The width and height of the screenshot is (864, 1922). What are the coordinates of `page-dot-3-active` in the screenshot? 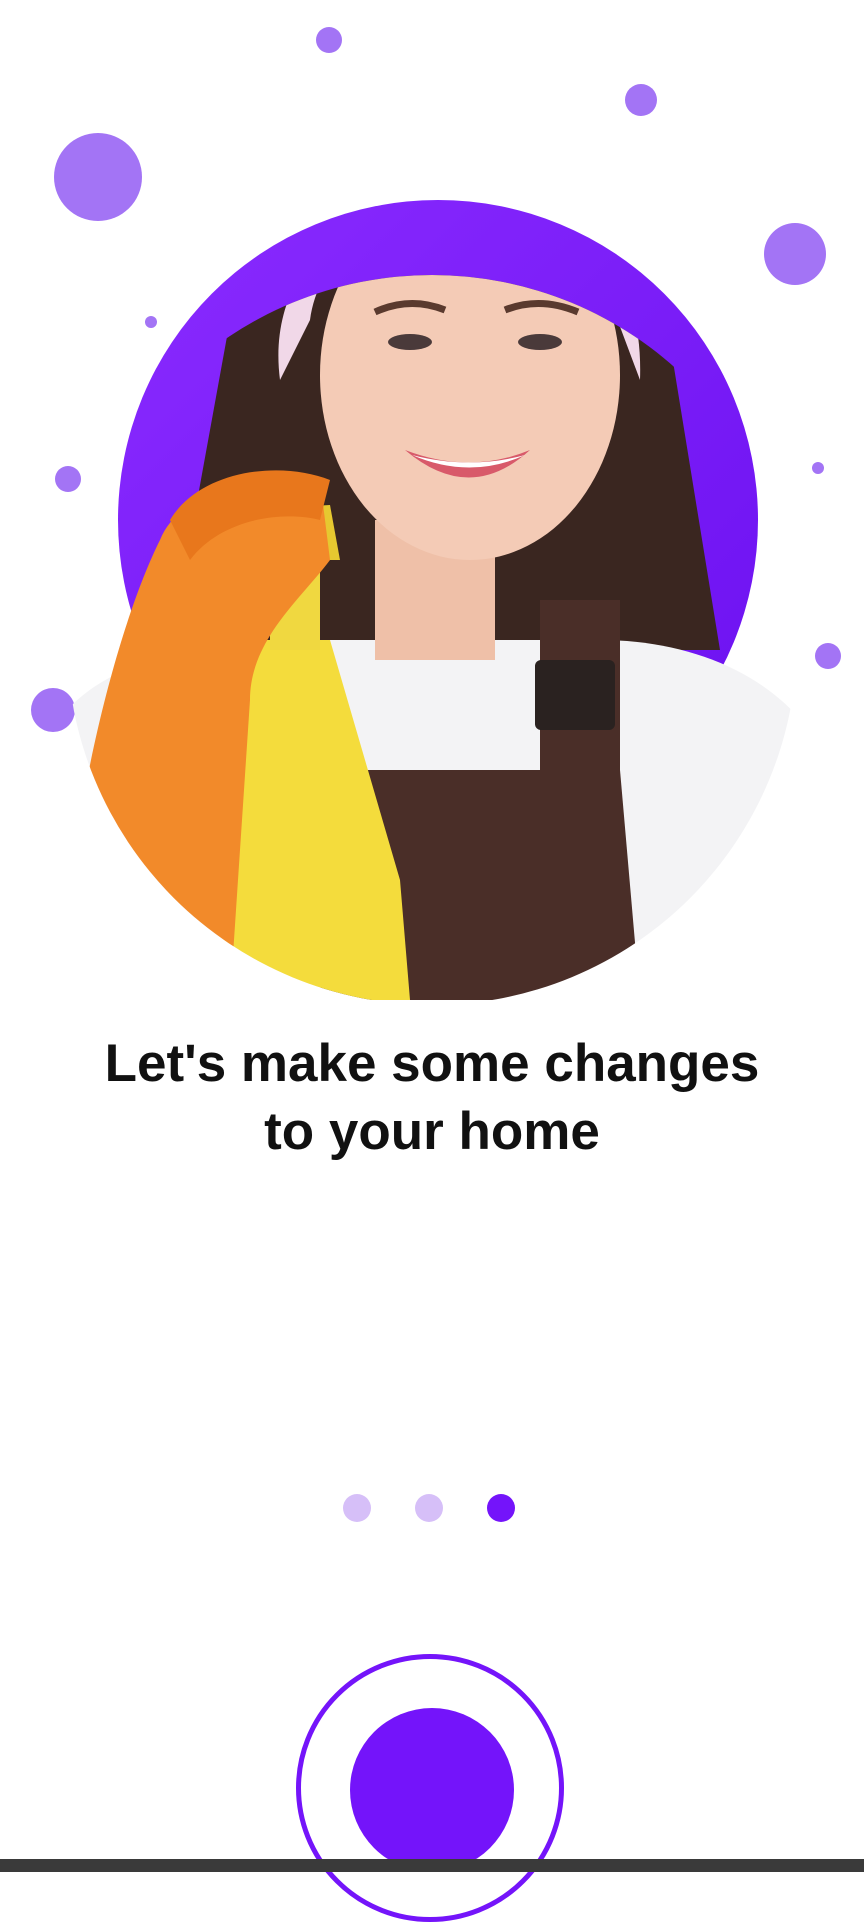 It's located at (501, 1508).